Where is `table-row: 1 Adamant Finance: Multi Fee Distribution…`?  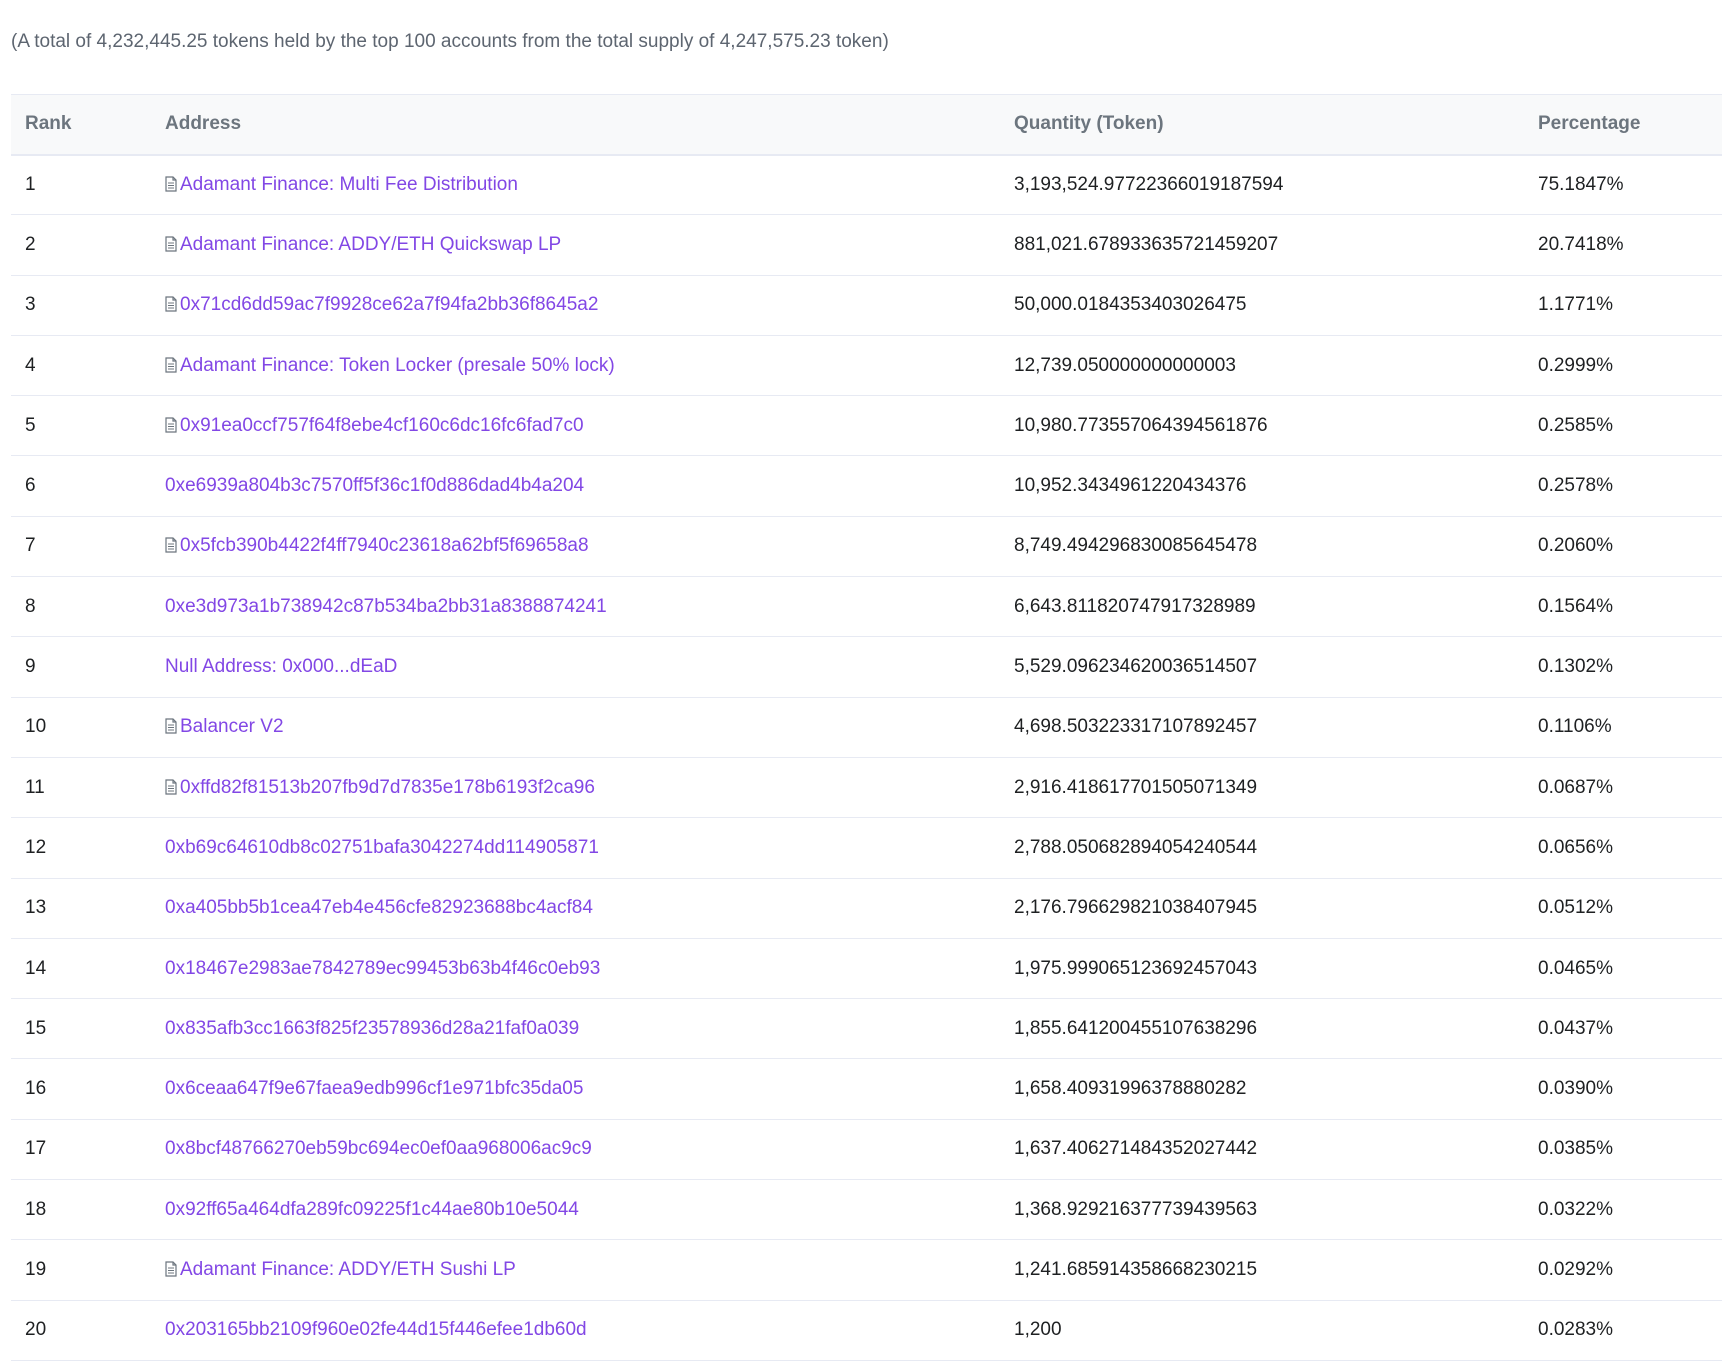 table-row: 1 Adamant Finance: Multi Fee Distribution… is located at coordinates (866, 185).